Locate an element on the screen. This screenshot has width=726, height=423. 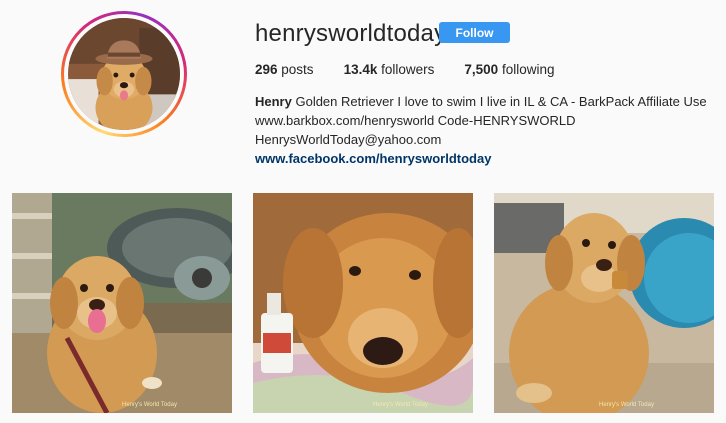
following-count: 7,500 is located at coordinates (481, 69).